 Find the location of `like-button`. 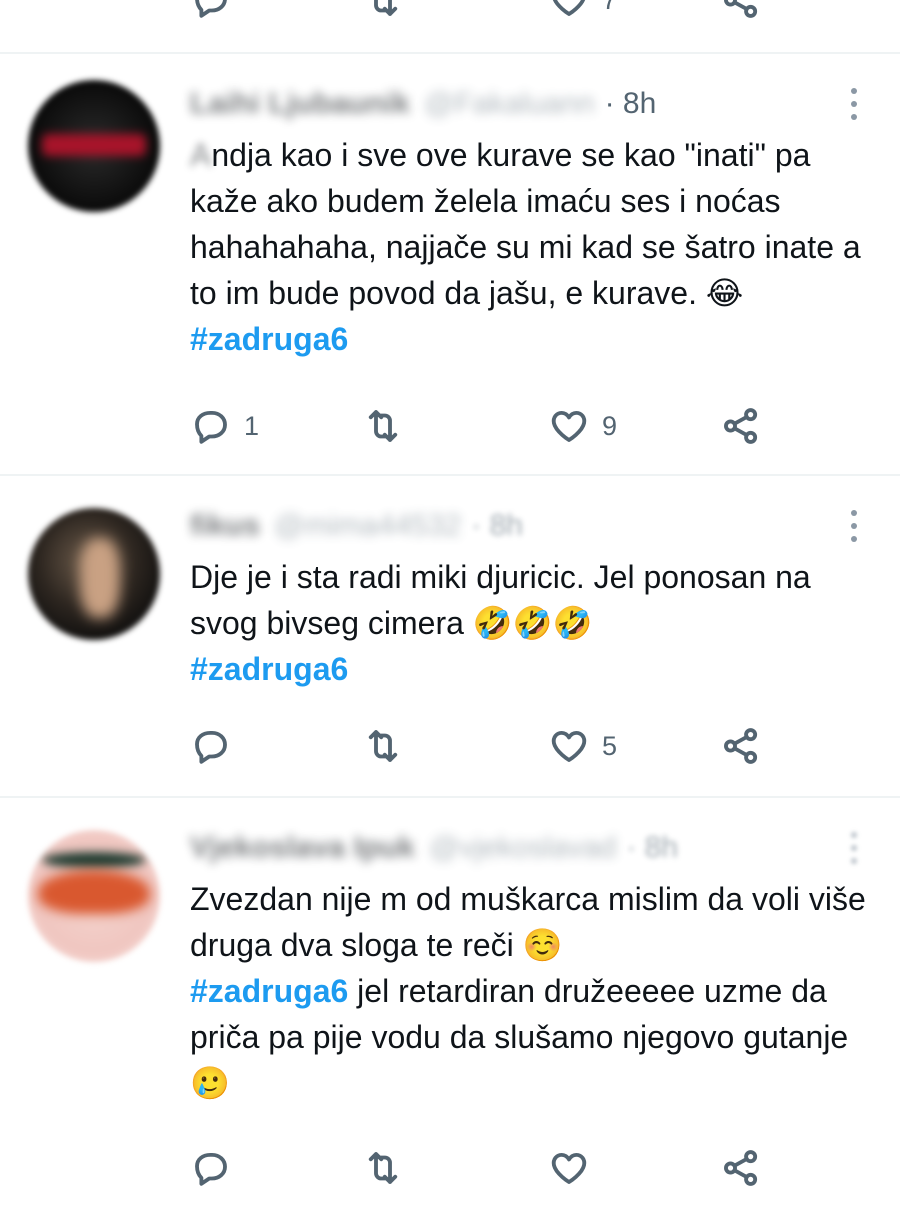

like-button is located at coordinates (569, 1168).